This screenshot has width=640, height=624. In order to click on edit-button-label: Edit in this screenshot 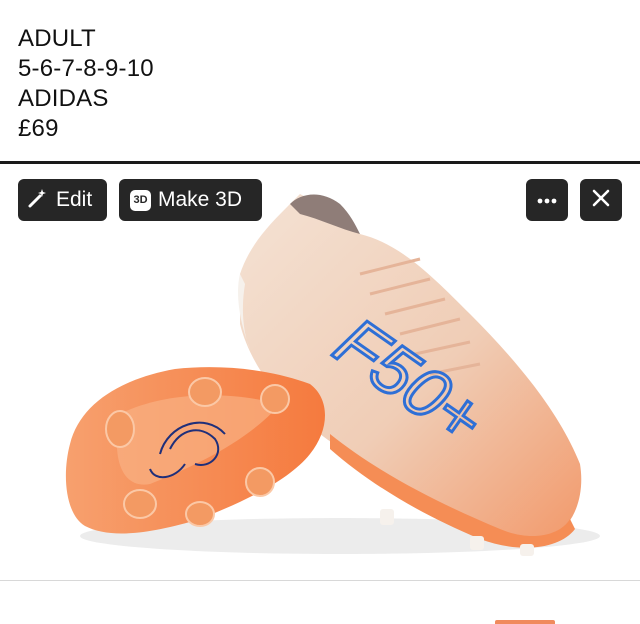, I will do `click(74, 199)`.